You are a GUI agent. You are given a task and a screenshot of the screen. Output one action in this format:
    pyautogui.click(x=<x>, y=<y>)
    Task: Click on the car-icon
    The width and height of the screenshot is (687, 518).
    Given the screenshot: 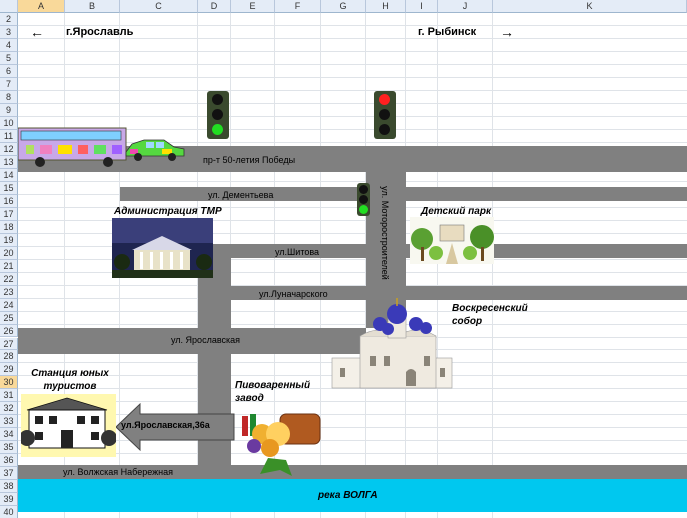 What is the action you would take?
    pyautogui.click(x=155, y=150)
    